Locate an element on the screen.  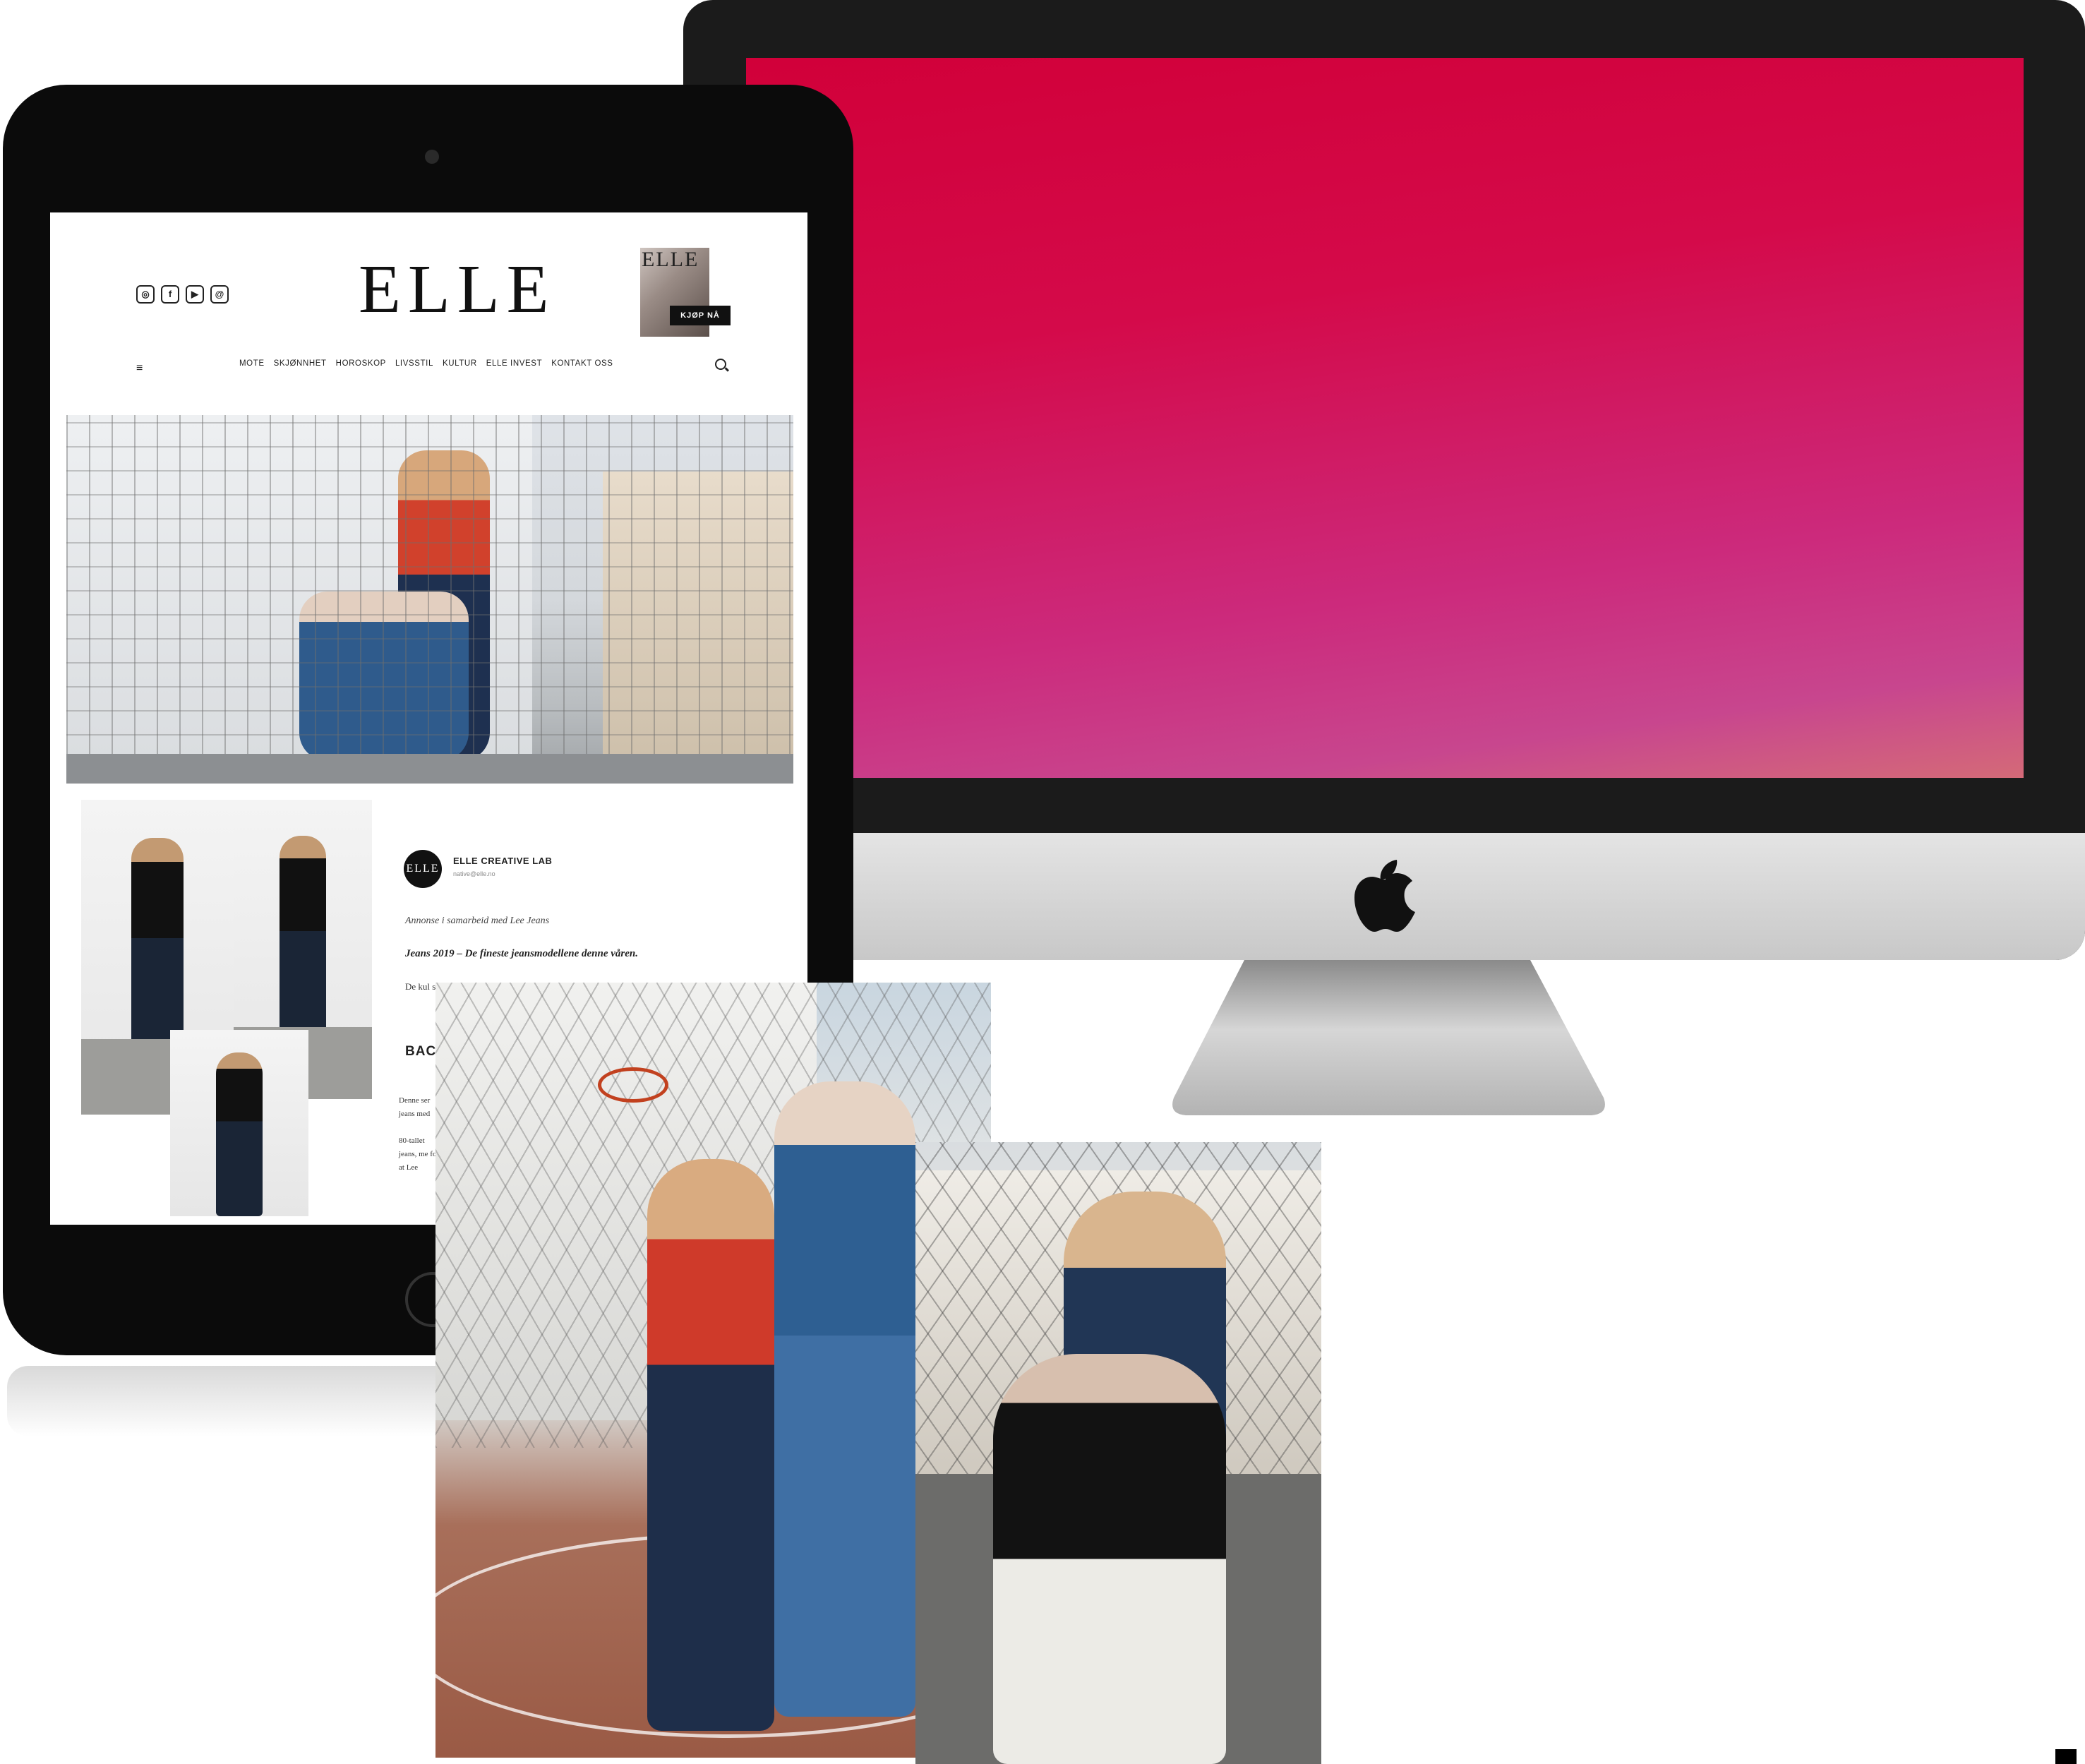
buy-magazine-button: KJØP NÅ is located at coordinates (700, 316).